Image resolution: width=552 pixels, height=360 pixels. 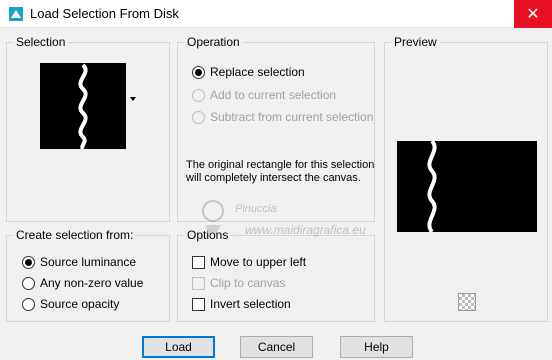 What do you see at coordinates (273, 95) in the screenshot?
I see `radio-label: Add to current selection` at bounding box center [273, 95].